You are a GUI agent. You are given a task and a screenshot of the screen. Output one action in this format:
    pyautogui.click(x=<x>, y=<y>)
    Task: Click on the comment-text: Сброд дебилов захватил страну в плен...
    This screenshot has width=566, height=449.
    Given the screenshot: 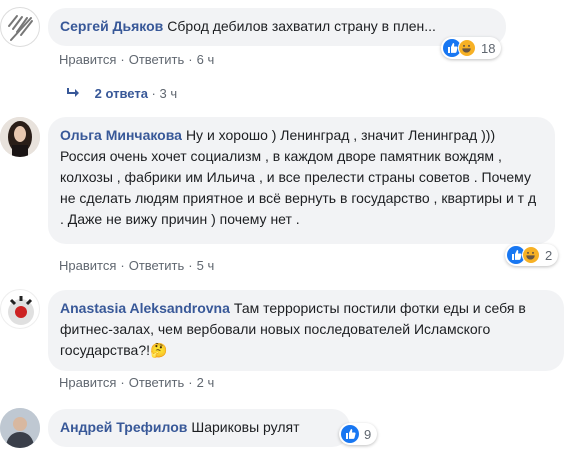 What is the action you would take?
    pyautogui.click(x=301, y=26)
    